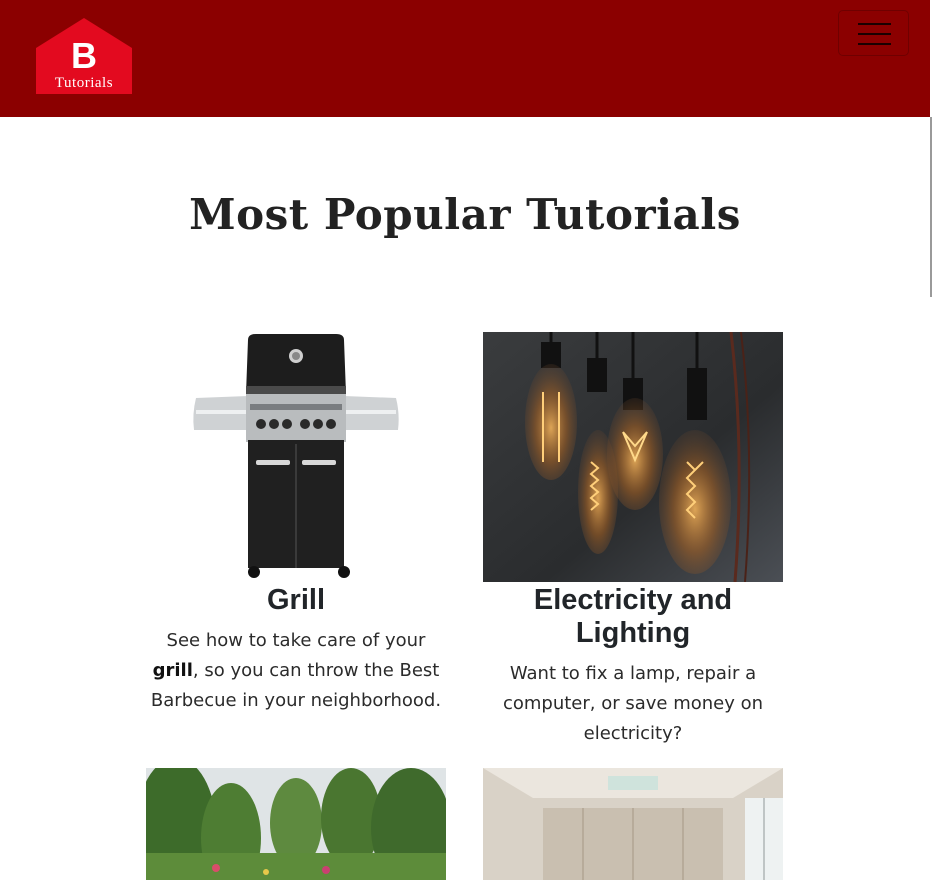 This screenshot has height=880, width=932. Describe the element at coordinates (296, 600) in the screenshot. I see `card-title-grill: Grill` at that location.